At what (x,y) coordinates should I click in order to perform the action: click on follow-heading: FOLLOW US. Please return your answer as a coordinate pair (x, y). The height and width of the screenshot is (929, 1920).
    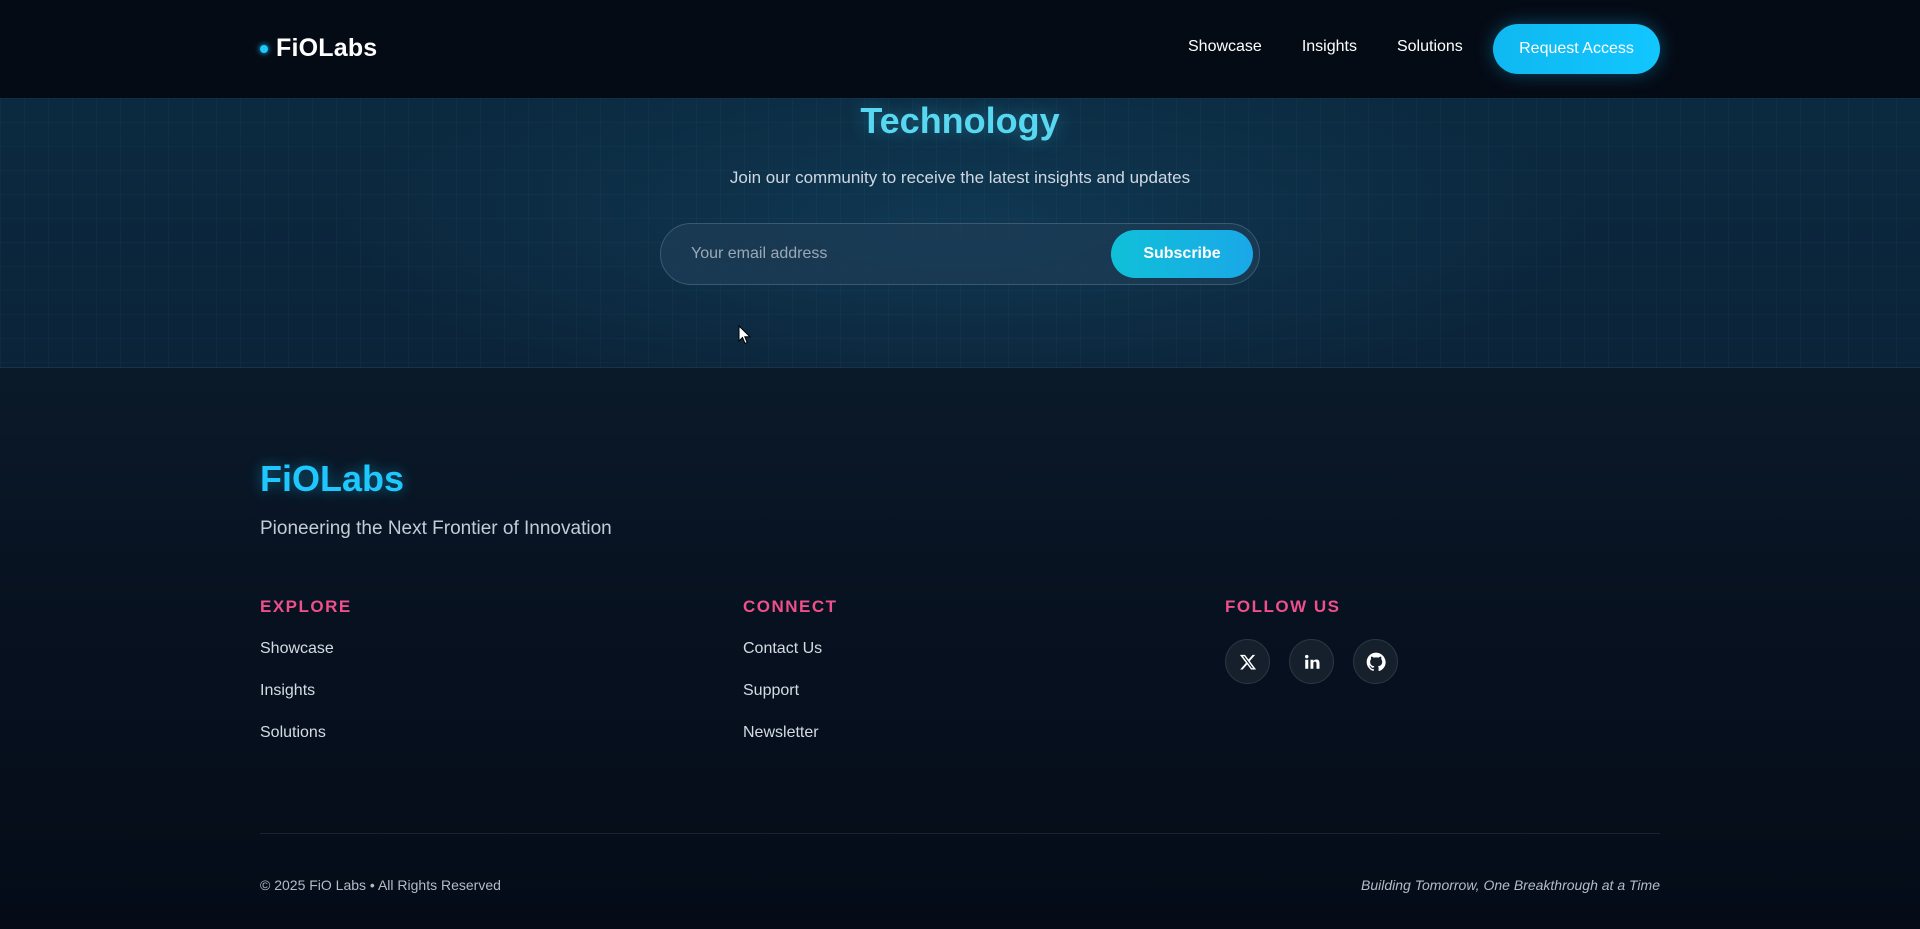
    Looking at the image, I should click on (1283, 606).